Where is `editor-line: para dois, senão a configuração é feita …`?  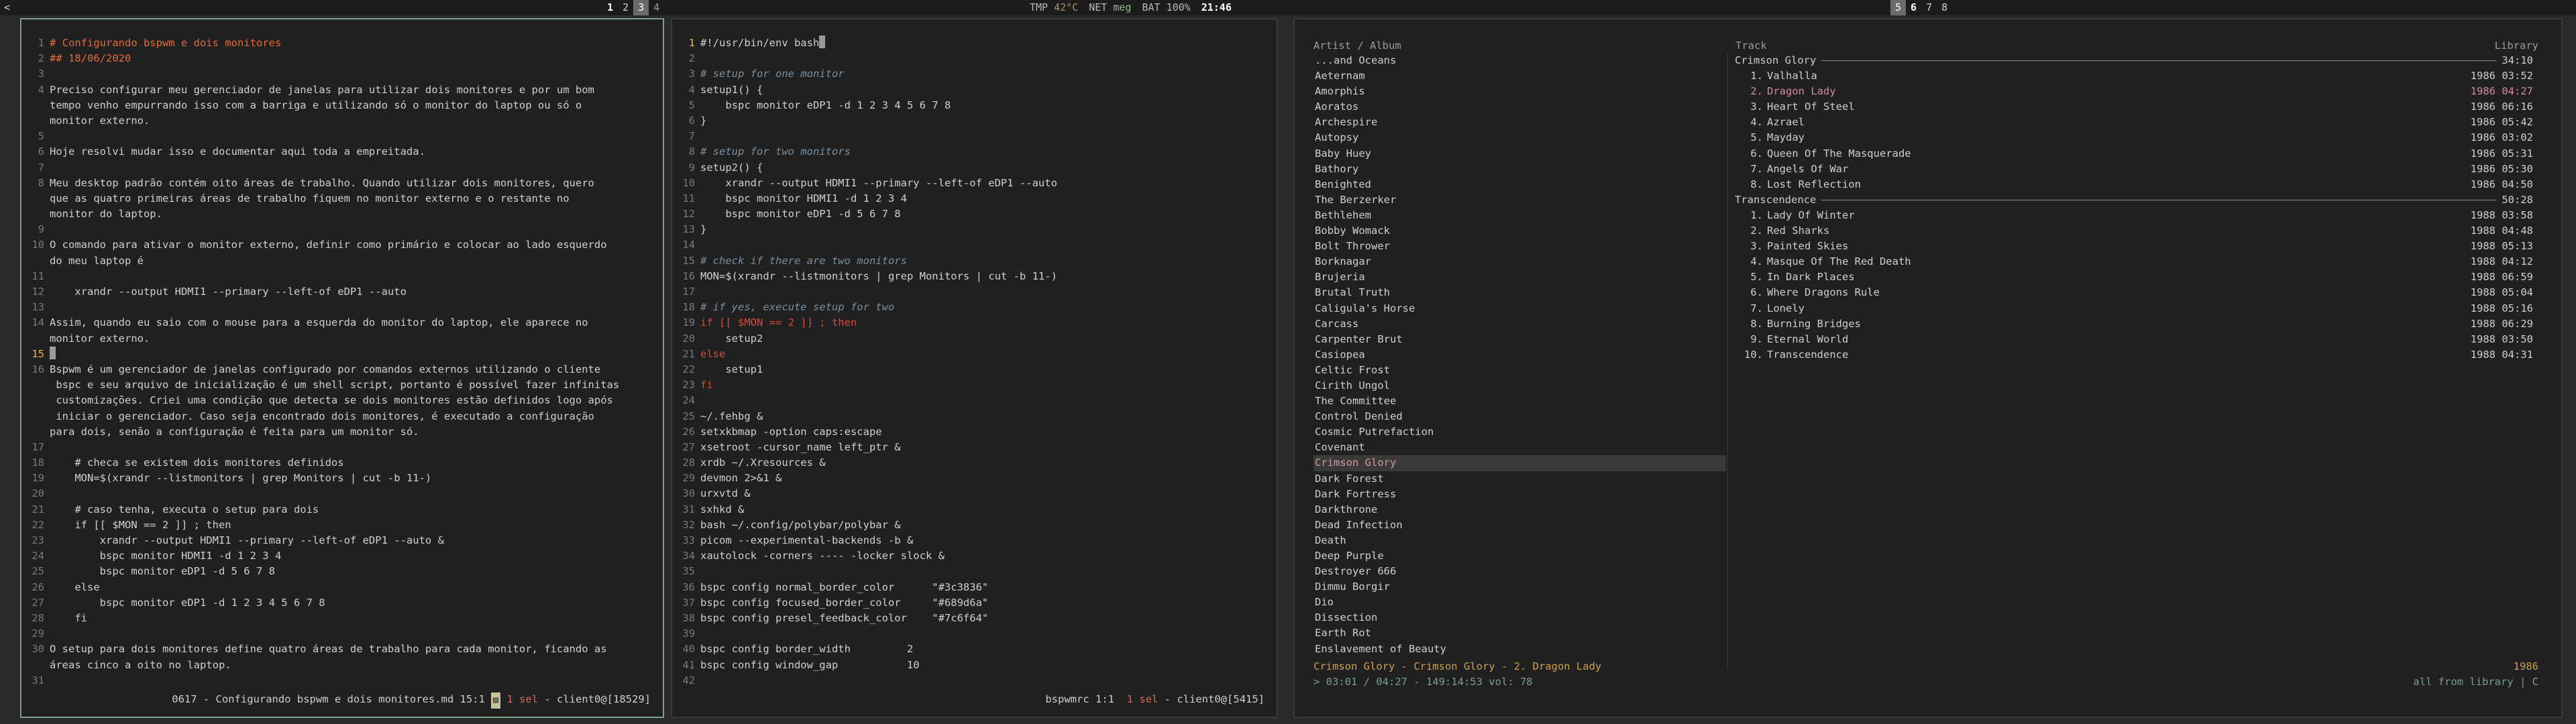 editor-line: para dois, senão a configuração é feita … is located at coordinates (342, 432).